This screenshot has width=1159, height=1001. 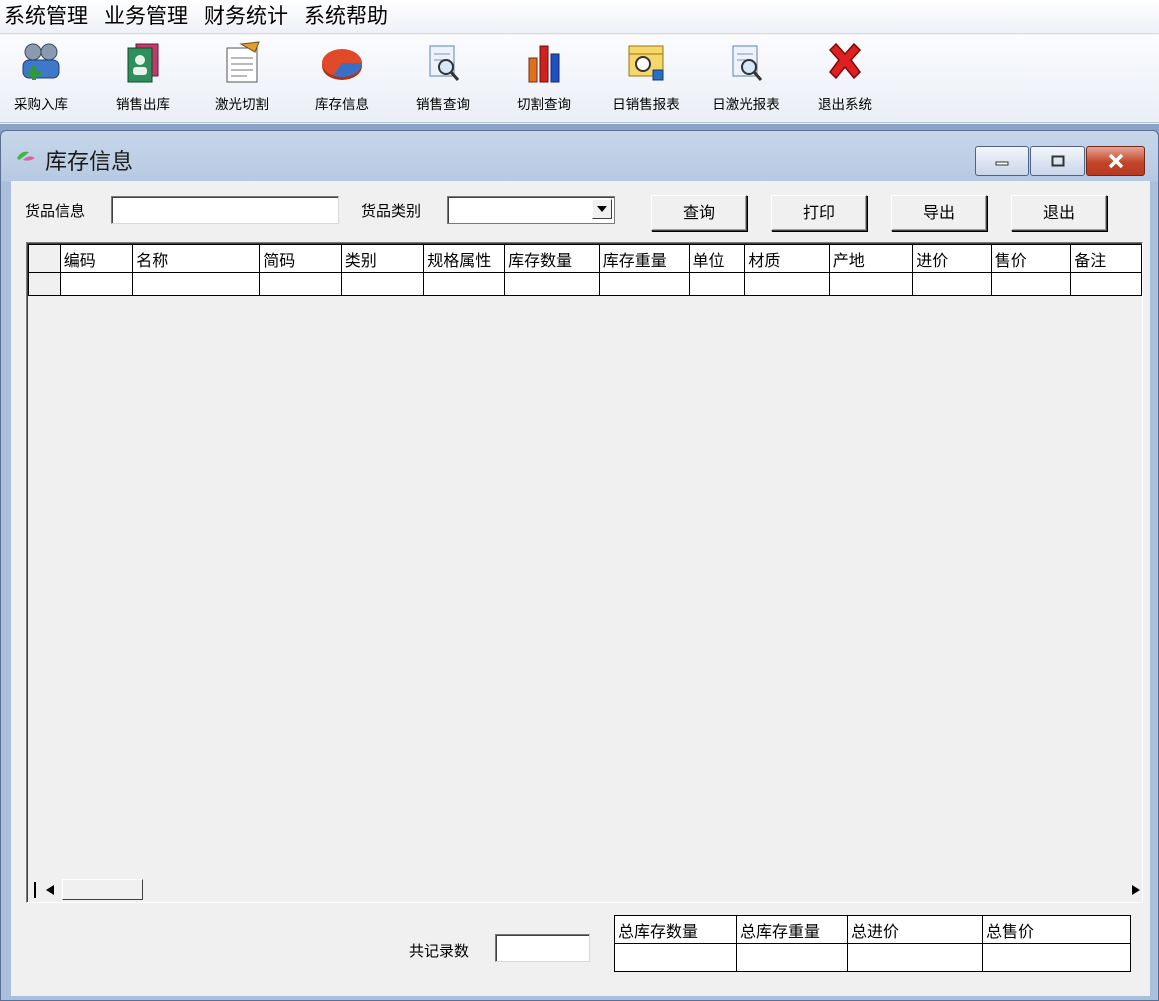 What do you see at coordinates (342, 105) in the screenshot?
I see `toolbar-label: 库存信息` at bounding box center [342, 105].